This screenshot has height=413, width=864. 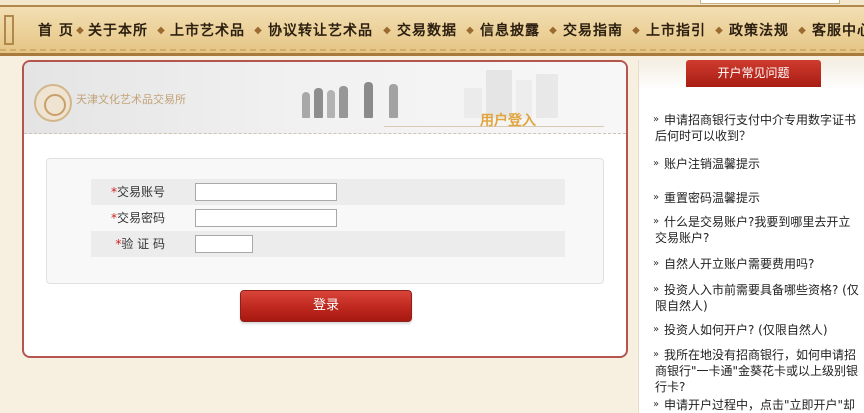 I want to click on faq-item: » 重置密码温馨提示, so click(x=750, y=198).